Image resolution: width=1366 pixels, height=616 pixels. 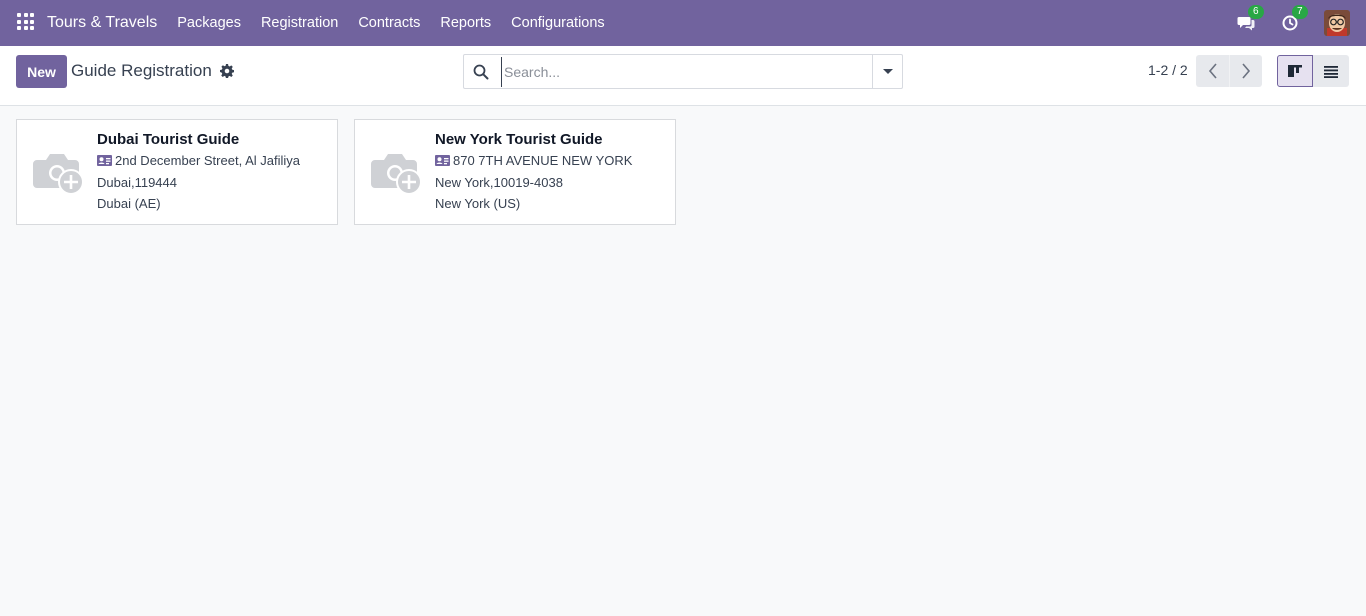 I want to click on search-options-toggle, so click(x=887, y=71).